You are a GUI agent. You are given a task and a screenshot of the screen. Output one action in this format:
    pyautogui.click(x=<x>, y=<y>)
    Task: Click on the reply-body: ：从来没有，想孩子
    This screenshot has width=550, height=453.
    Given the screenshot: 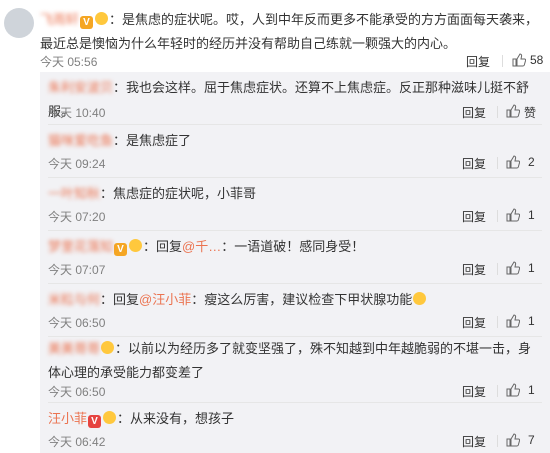 What is the action you would take?
    pyautogui.click(x=176, y=418)
    